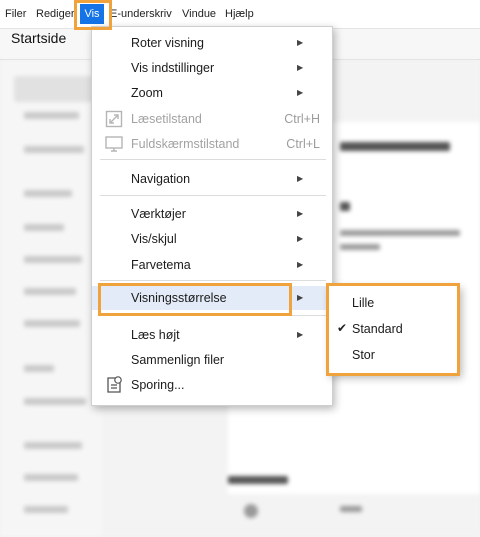 The image size is (480, 537). I want to click on menu-item-zoom: Zoom ▶, so click(212, 93).